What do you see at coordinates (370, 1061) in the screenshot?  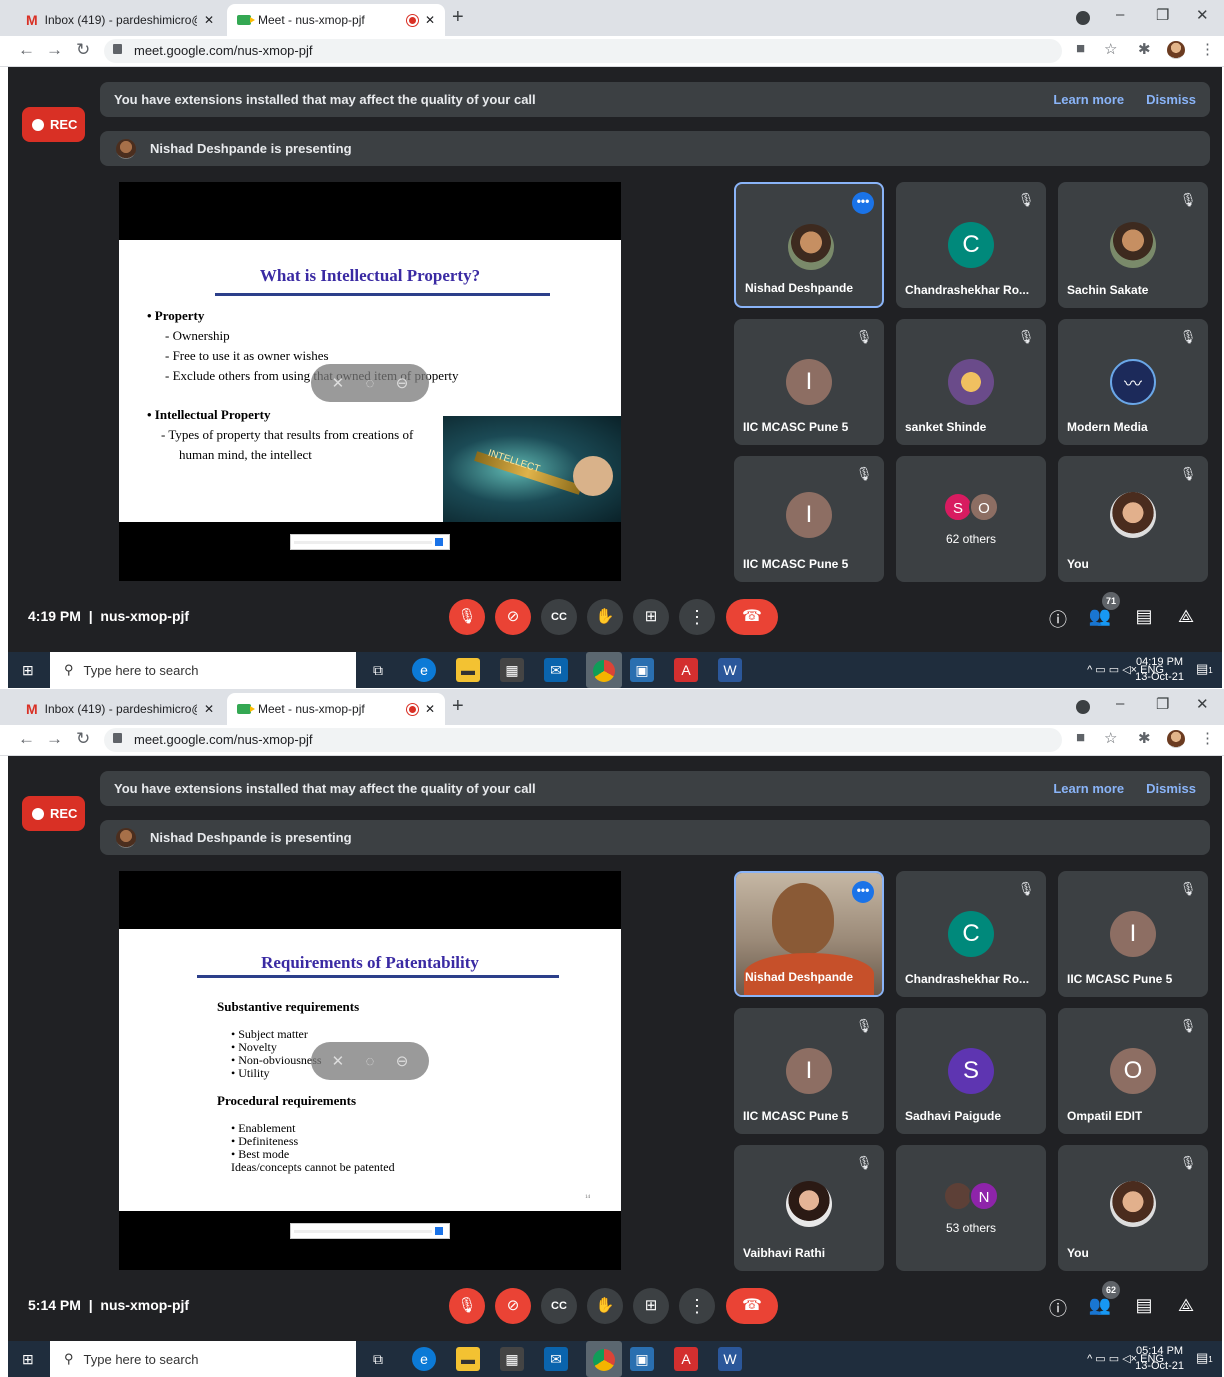 I see `audio-off-icon: ◌` at bounding box center [370, 1061].